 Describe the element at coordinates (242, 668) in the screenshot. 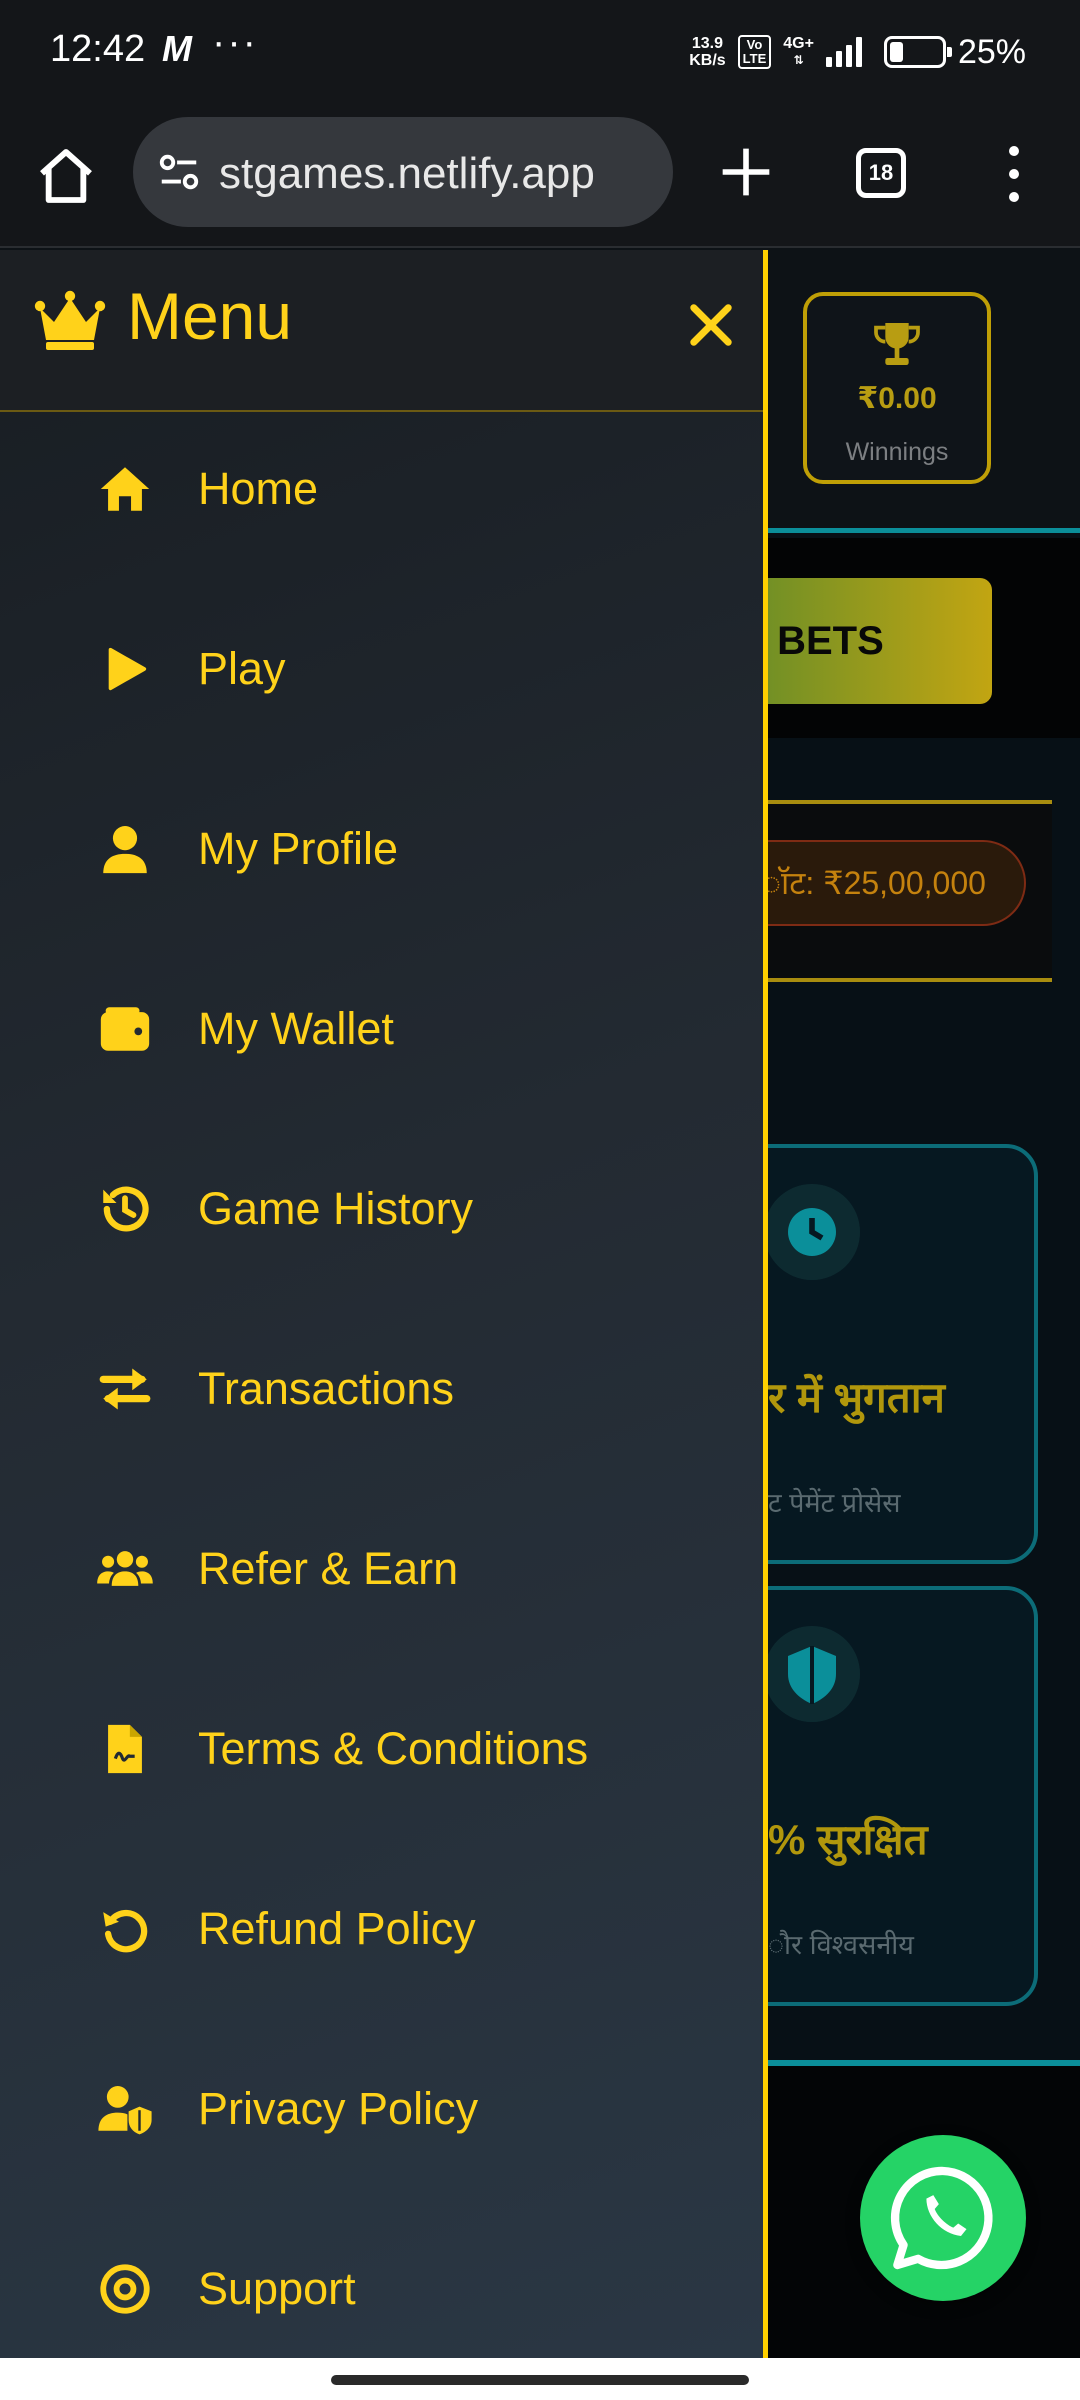

I see `menu-item-label: Play` at that location.